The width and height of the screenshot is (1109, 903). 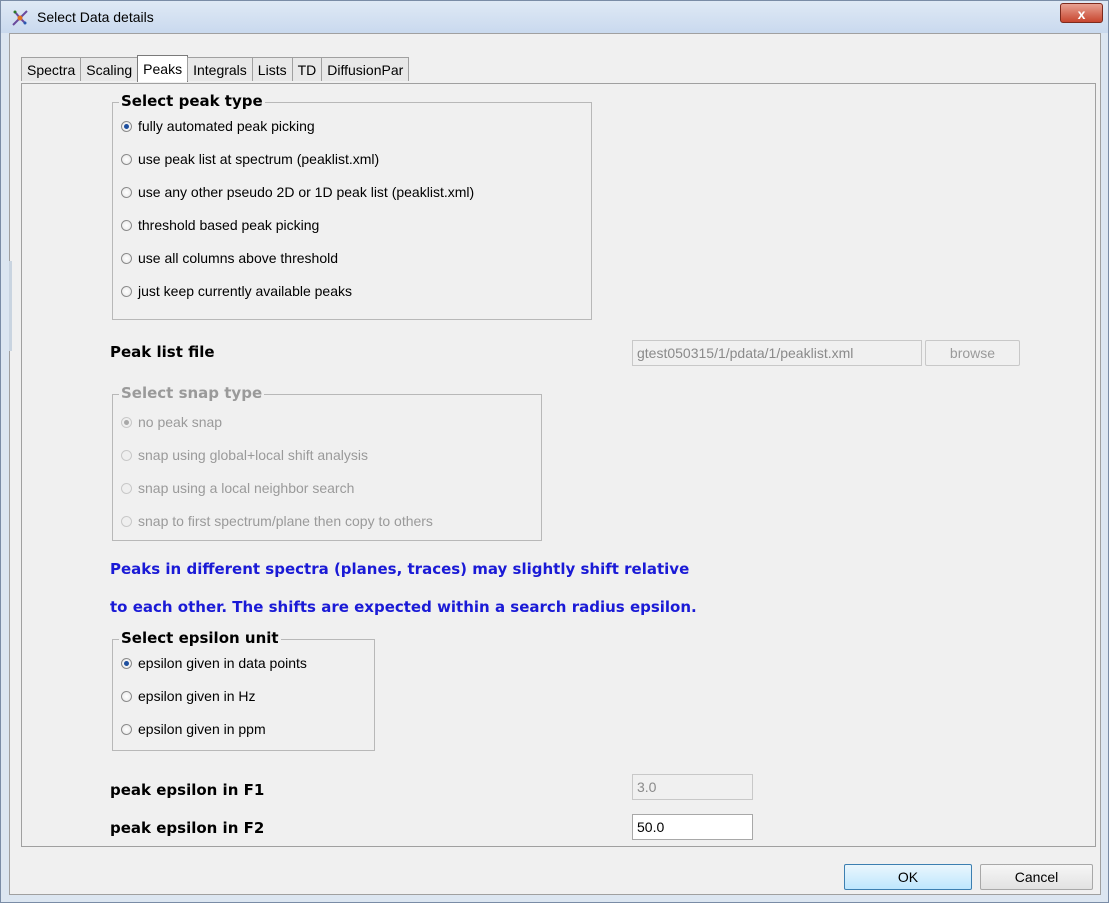 I want to click on radio-all-columns: use all columns above threshold, so click(x=229, y=258).